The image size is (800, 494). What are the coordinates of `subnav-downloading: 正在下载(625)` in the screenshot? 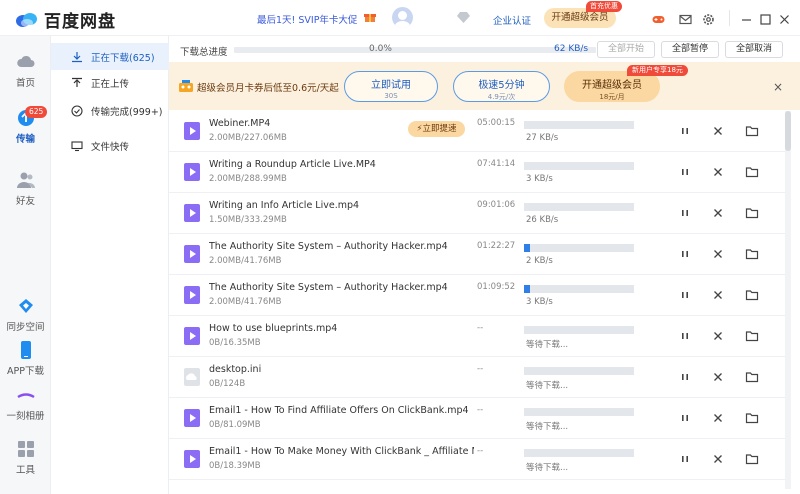 It's located at (110, 56).